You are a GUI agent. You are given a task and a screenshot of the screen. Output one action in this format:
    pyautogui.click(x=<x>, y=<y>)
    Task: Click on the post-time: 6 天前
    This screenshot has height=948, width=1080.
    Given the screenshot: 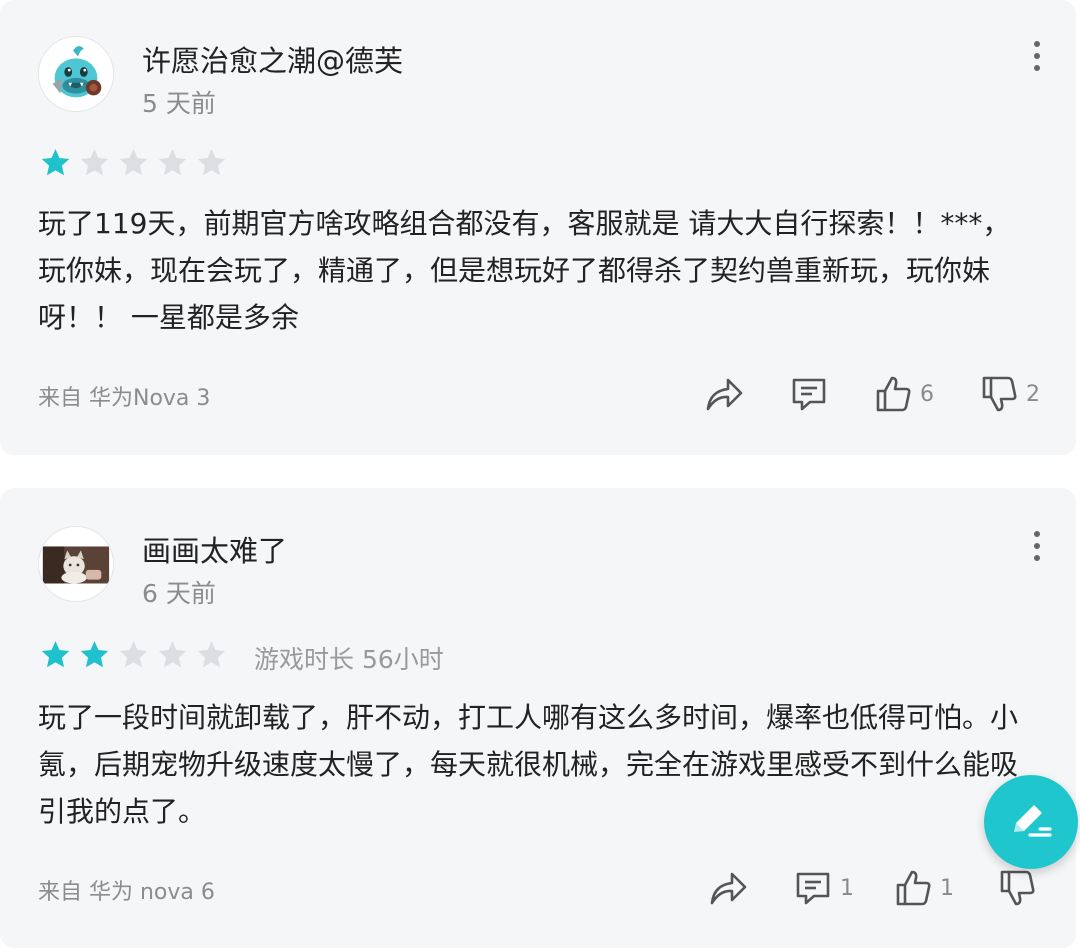 What is the action you would take?
    pyautogui.click(x=179, y=593)
    